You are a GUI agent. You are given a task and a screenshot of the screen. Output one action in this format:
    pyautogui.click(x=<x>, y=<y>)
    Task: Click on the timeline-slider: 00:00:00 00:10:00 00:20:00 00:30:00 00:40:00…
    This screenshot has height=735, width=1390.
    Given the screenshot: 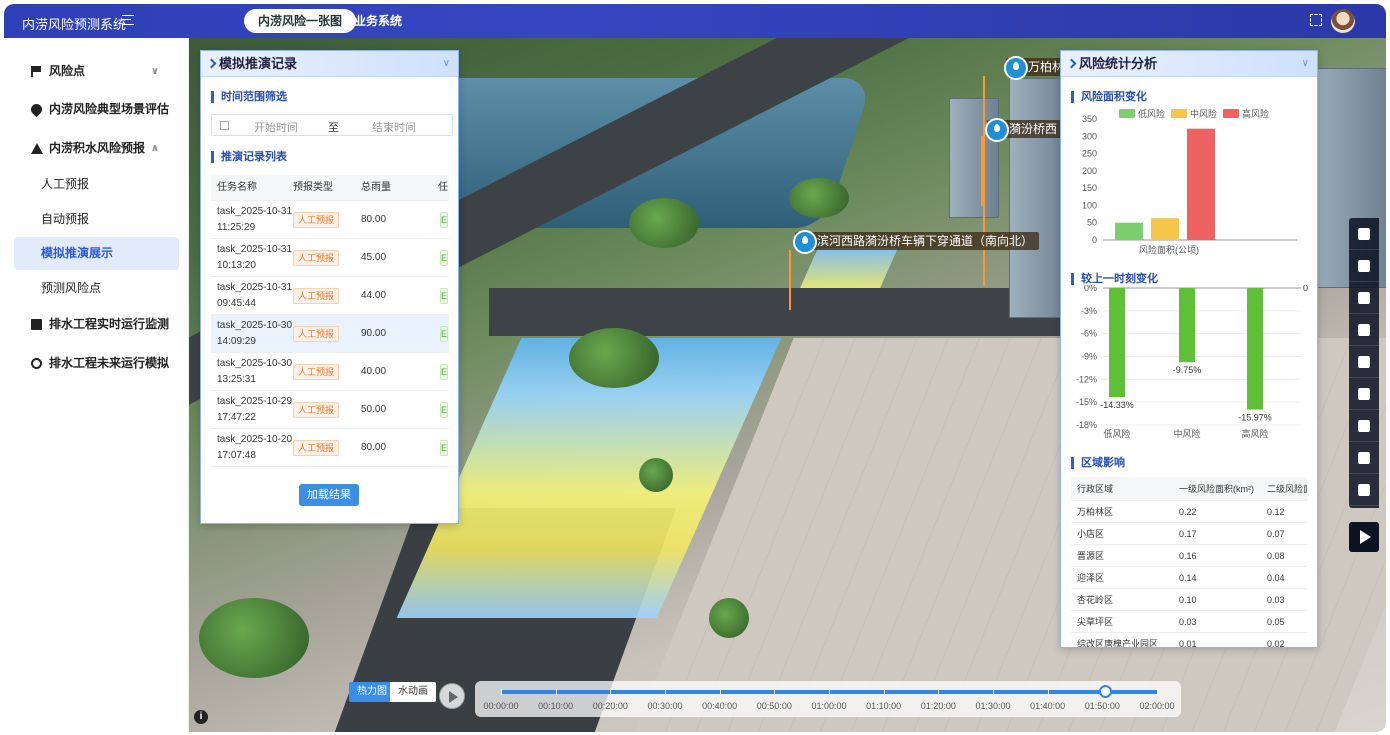 What is the action you would take?
    pyautogui.click(x=828, y=699)
    